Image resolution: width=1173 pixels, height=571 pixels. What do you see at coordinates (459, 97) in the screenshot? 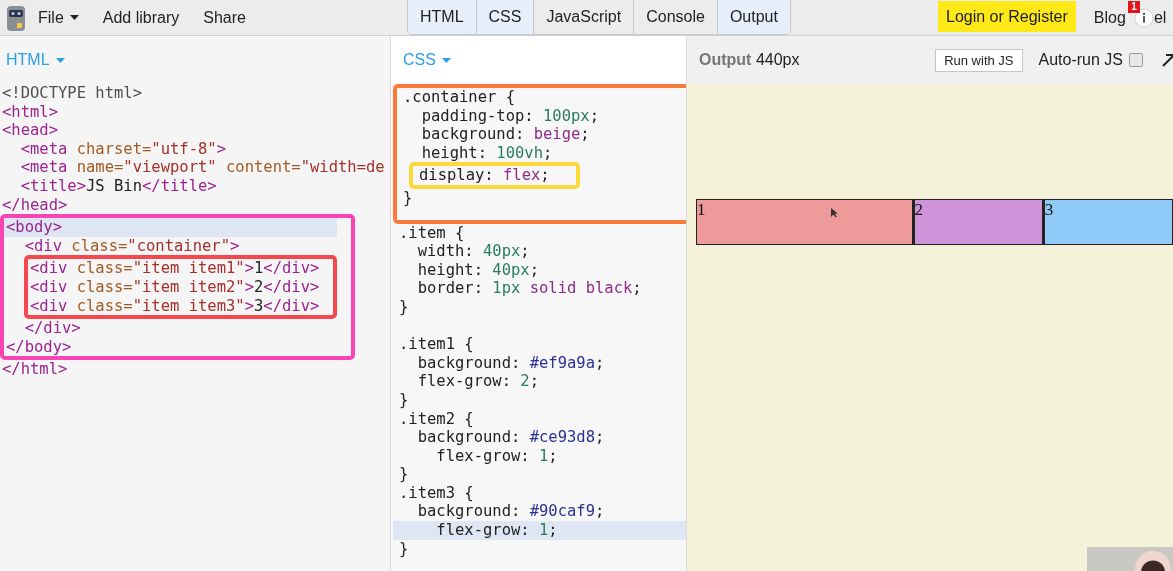
I see `code-line: .container {` at bounding box center [459, 97].